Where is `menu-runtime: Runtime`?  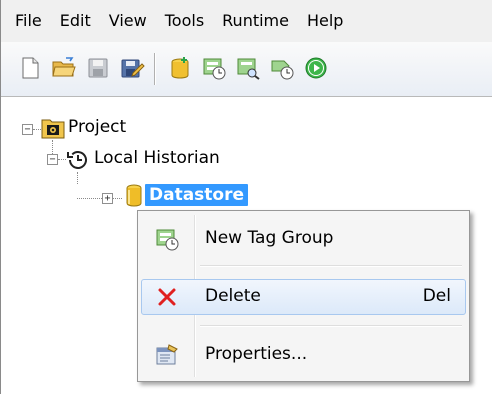
menu-runtime: Runtime is located at coordinates (256, 21).